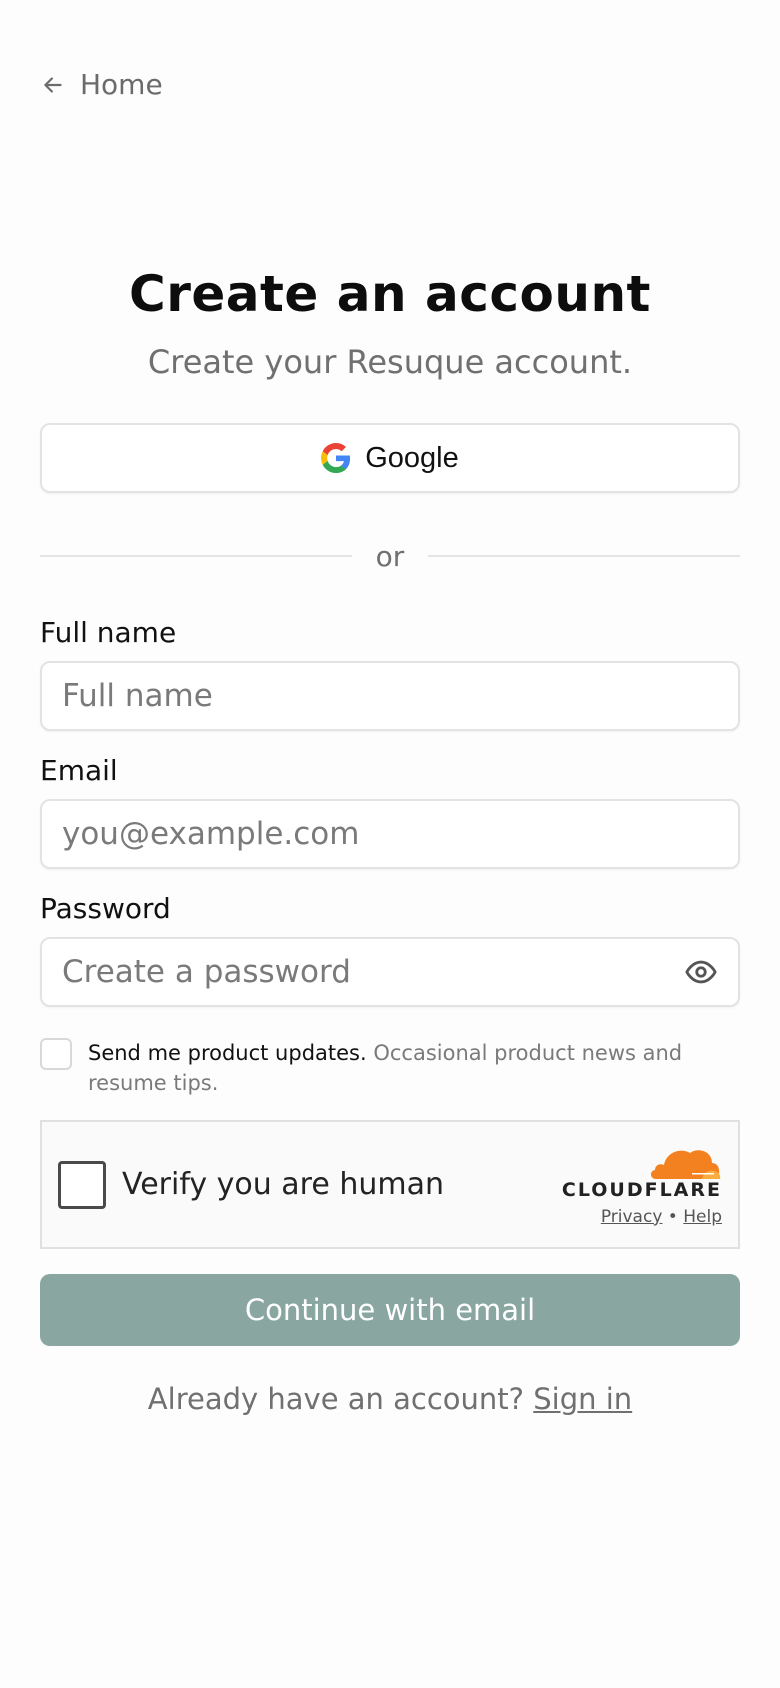  What do you see at coordinates (390, 294) in the screenshot?
I see `page-title: Create an account` at bounding box center [390, 294].